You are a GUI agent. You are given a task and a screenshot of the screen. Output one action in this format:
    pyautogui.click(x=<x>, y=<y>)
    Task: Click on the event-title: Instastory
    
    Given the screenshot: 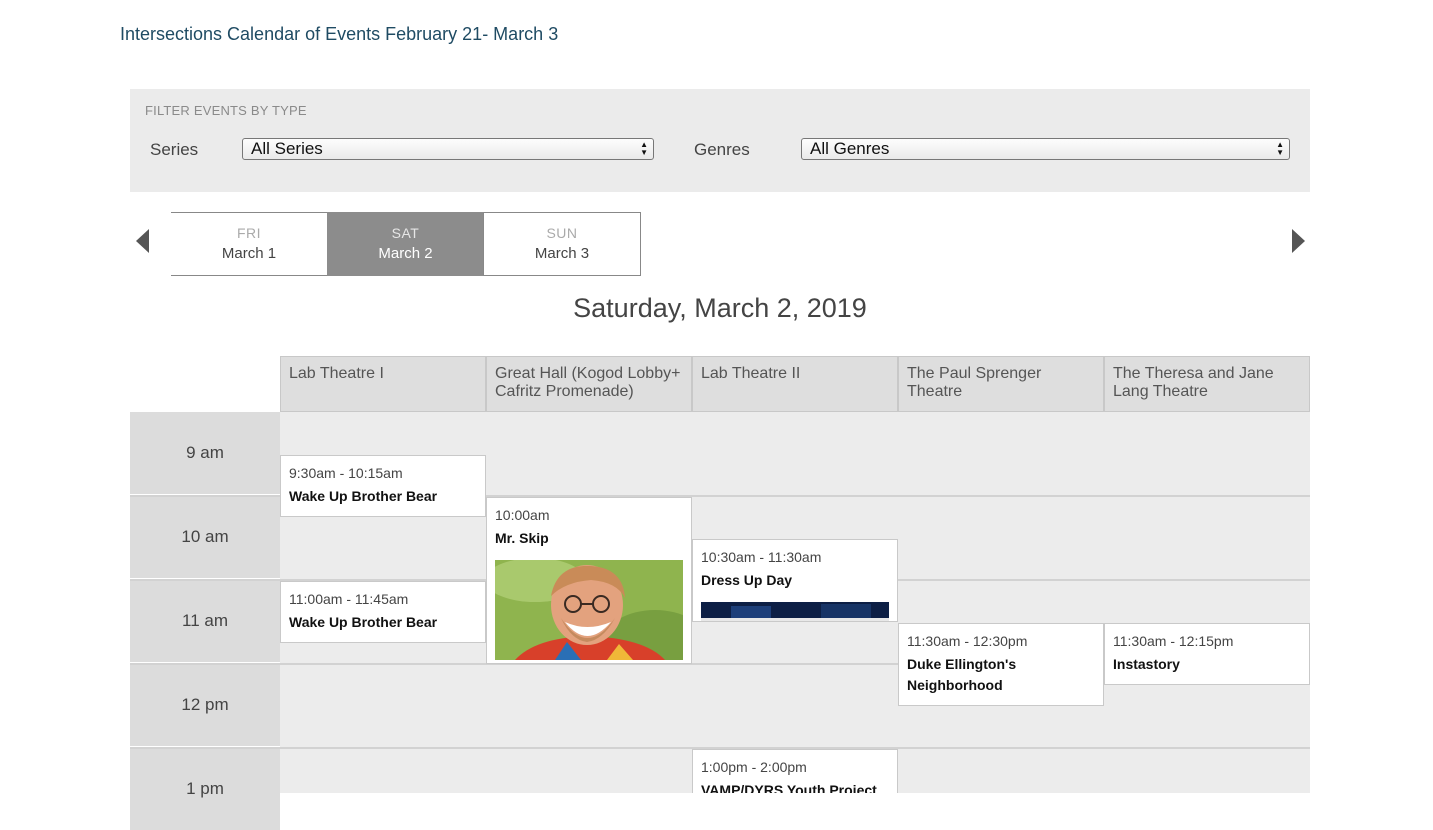 What is the action you would take?
    pyautogui.click(x=1207, y=664)
    